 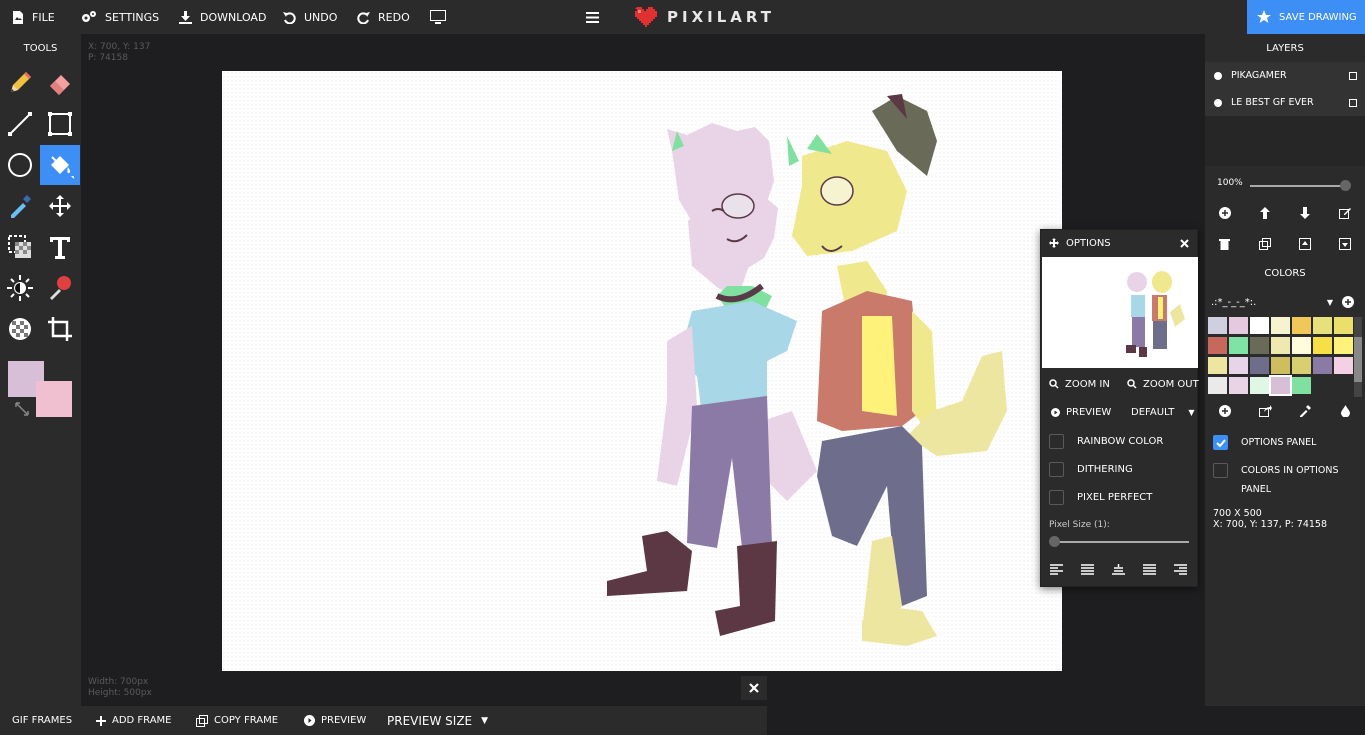 I want to click on scrollbar-thumb, so click(x=1358, y=359).